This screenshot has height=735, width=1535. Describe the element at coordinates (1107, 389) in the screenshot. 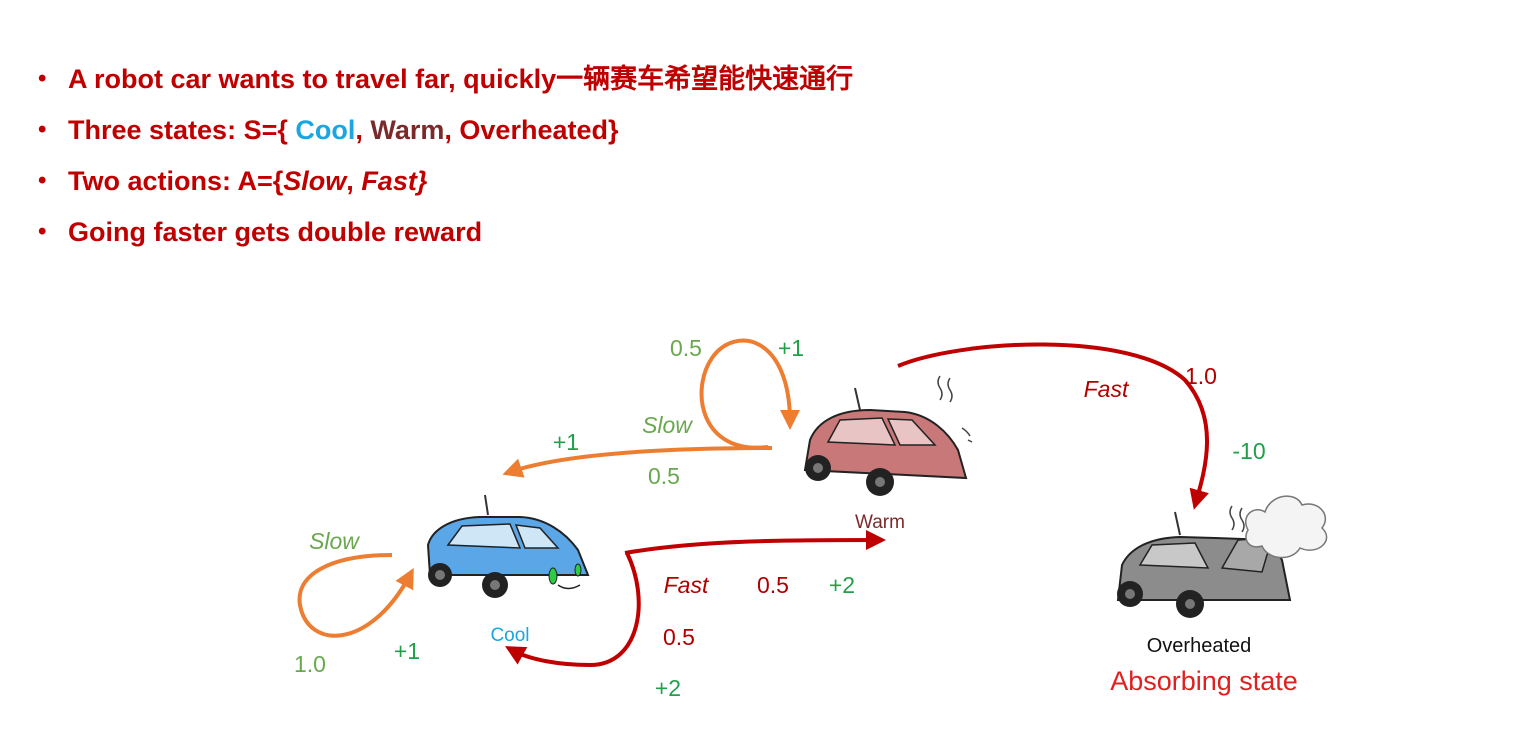

I see `warm-fast-action: Fast` at that location.